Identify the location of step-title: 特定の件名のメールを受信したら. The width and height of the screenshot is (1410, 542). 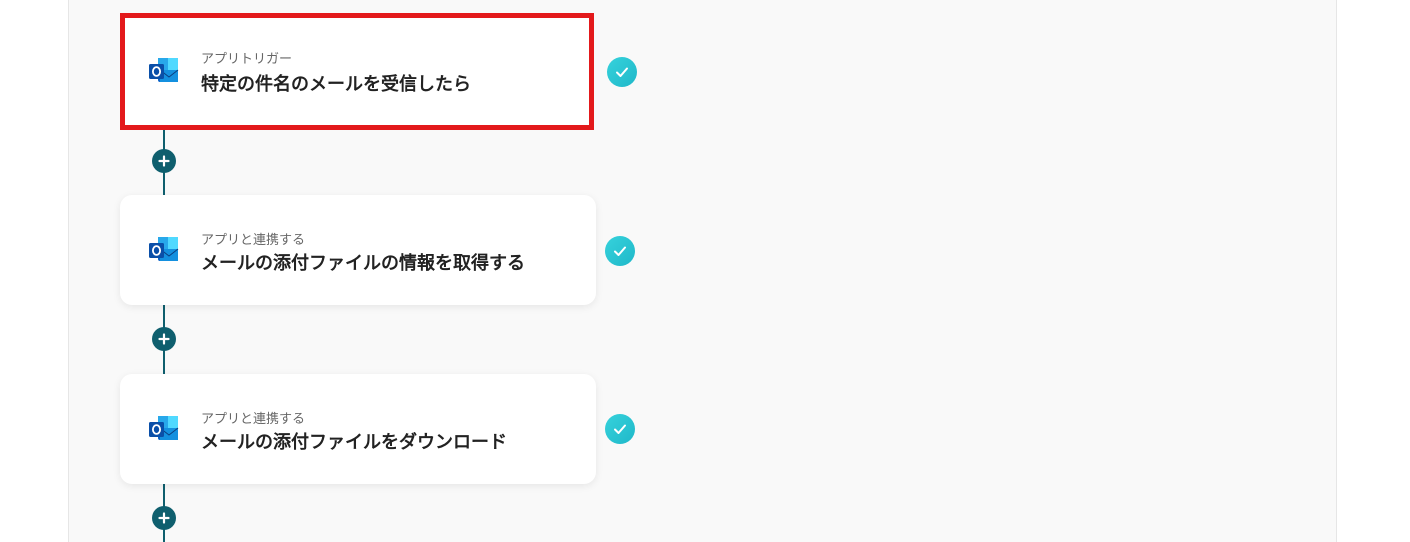
(336, 84).